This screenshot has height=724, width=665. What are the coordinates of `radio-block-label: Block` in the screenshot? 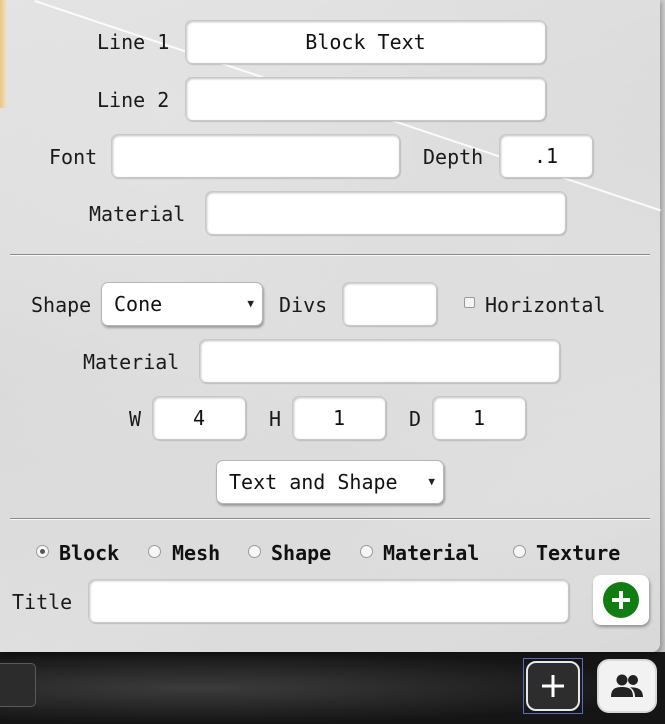 It's located at (89, 553).